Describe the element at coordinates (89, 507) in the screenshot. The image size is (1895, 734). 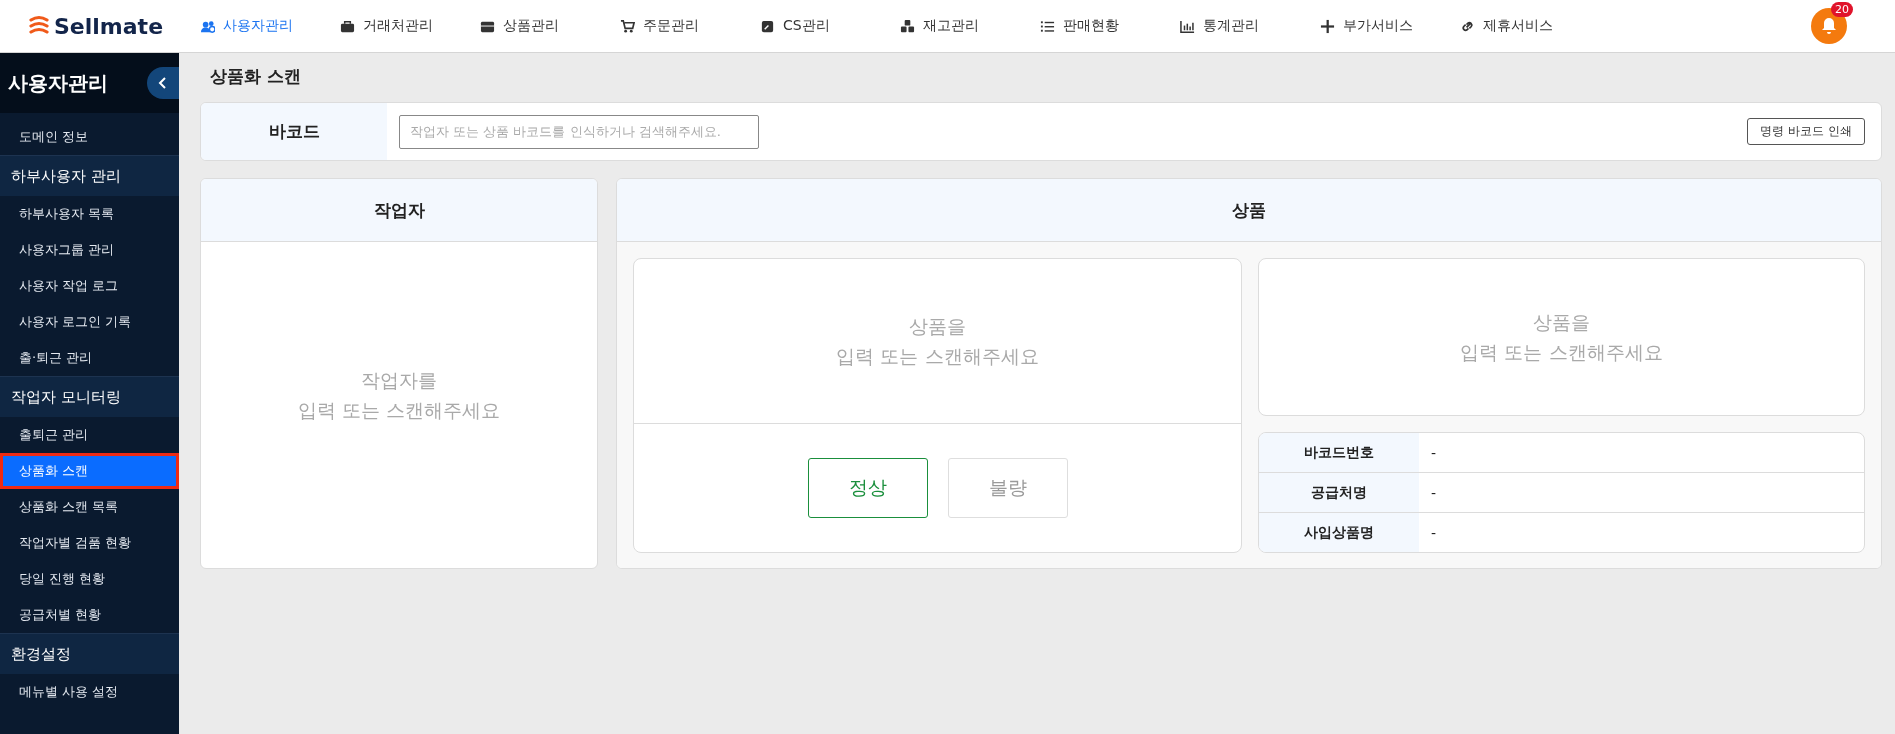
I see `sidebar-item: 상품화 스캔 목록` at that location.